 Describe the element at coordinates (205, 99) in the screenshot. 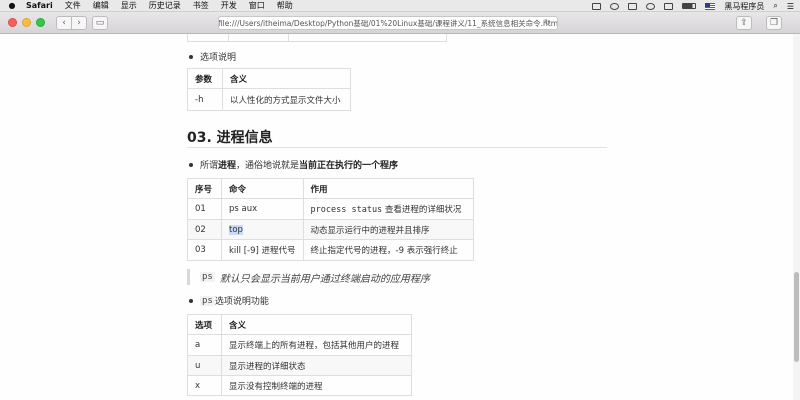

I see `table-cell: -h` at that location.